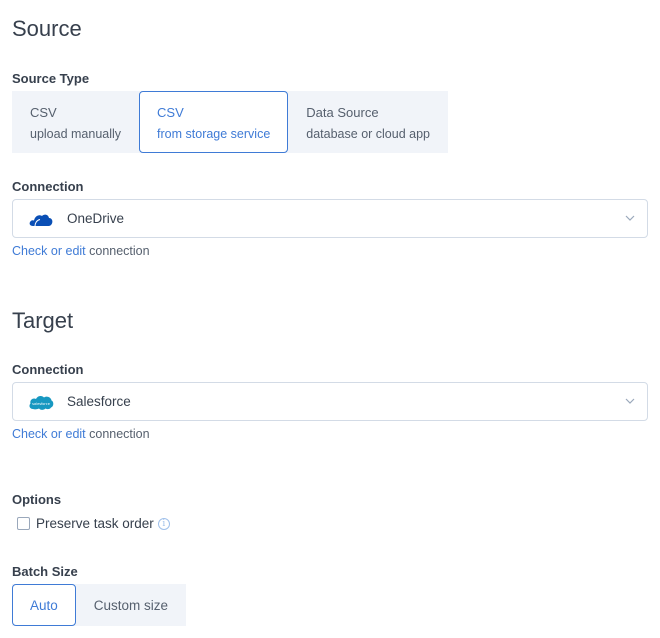  I want to click on preserve-task-order-label: Preserve task order, so click(95, 523).